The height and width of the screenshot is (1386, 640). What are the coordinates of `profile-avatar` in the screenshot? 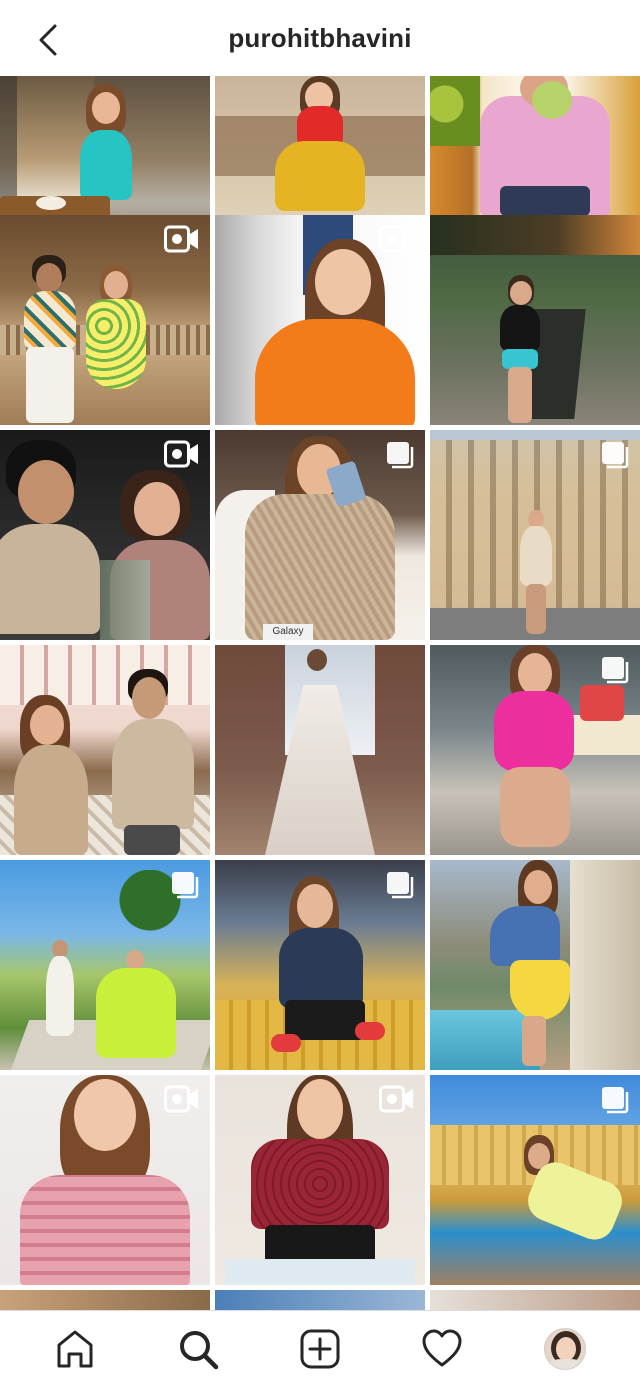 It's located at (564, 1348).